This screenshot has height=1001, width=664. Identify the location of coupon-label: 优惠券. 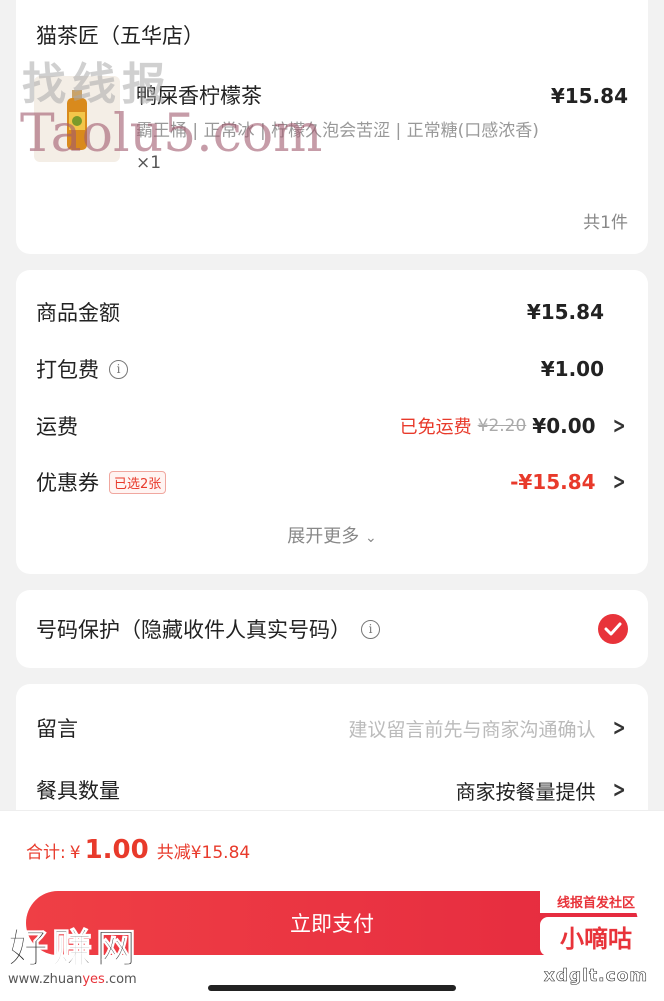
(67, 483).